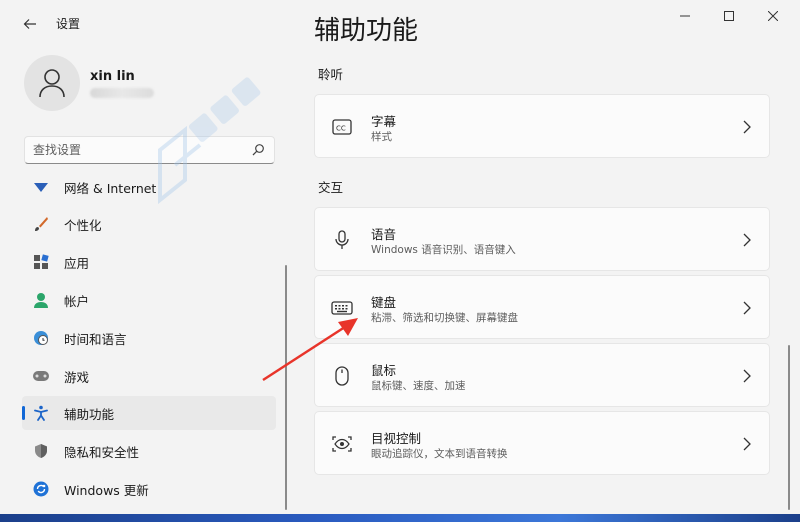 This screenshot has width=800, height=522. I want to click on sidebar-item-accounts: 帐户, so click(149, 300).